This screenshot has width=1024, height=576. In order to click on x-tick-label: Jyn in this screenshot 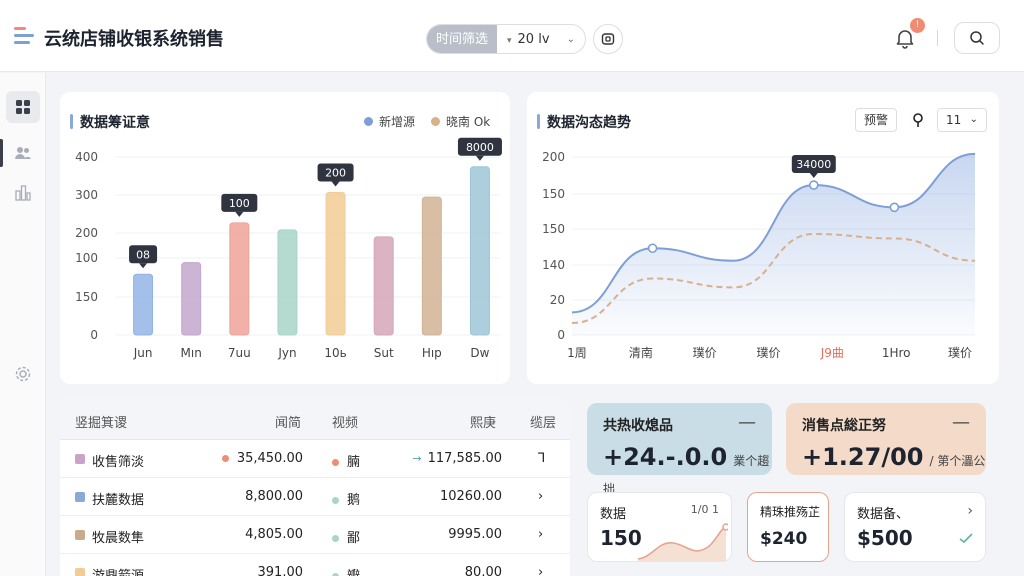, I will do `click(286, 353)`.